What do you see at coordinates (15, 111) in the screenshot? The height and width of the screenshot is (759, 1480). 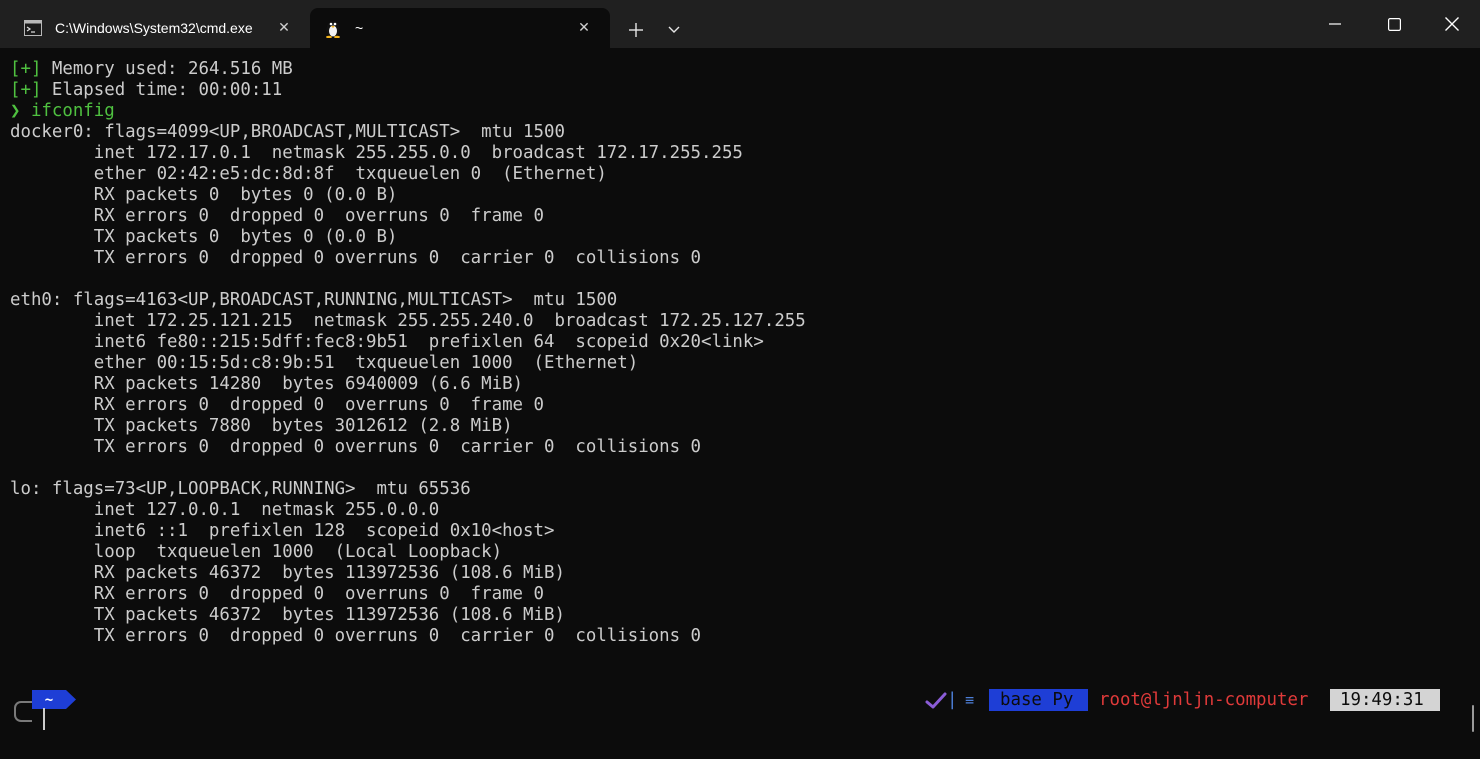 I see `prompt-arrow: ❯` at bounding box center [15, 111].